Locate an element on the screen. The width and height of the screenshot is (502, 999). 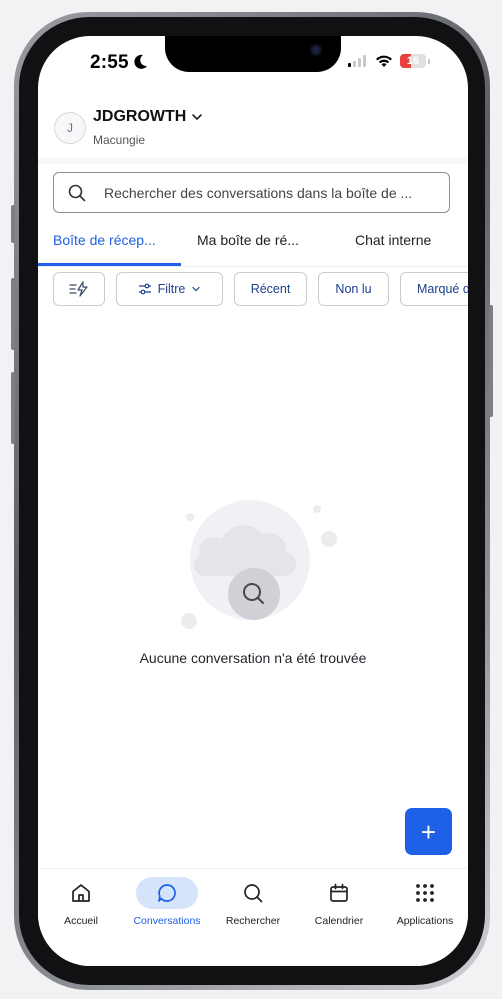
battery-indicator: 16 is located at coordinates (413, 61).